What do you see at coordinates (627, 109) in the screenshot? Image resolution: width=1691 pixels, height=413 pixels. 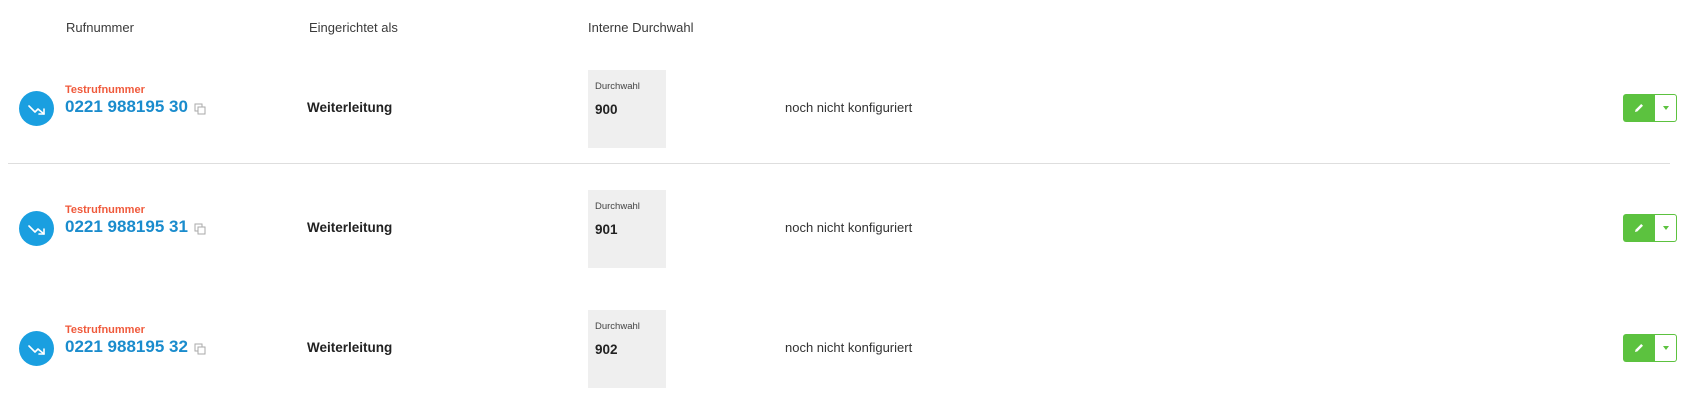 I see `extension-box: Durchwahl 900` at bounding box center [627, 109].